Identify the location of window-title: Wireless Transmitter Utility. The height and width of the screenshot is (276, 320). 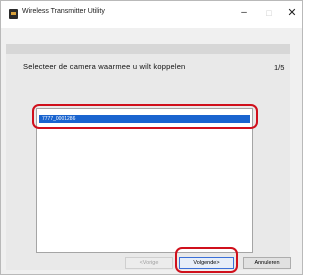
(63, 11).